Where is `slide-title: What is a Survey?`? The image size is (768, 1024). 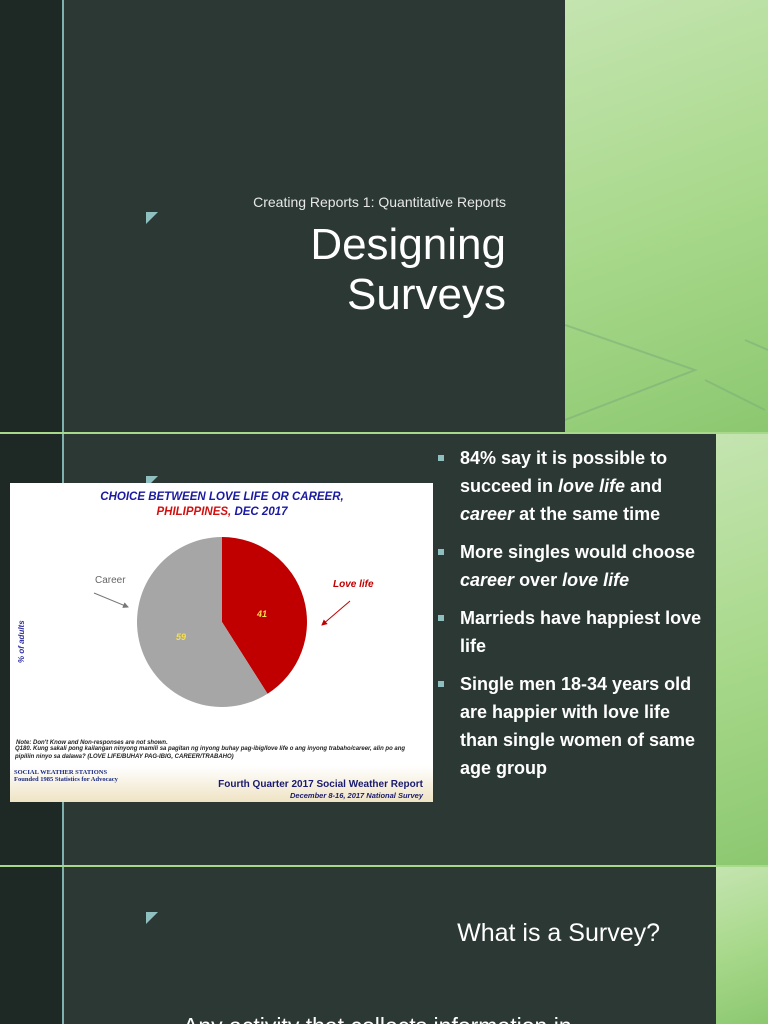
slide-title: What is a Survey? is located at coordinates (558, 933).